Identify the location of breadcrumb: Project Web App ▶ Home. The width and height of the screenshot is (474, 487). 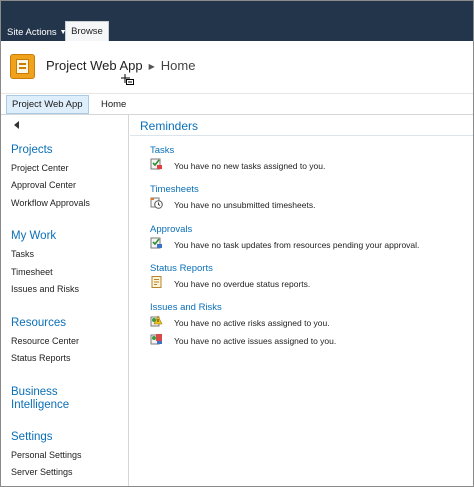
(120, 65).